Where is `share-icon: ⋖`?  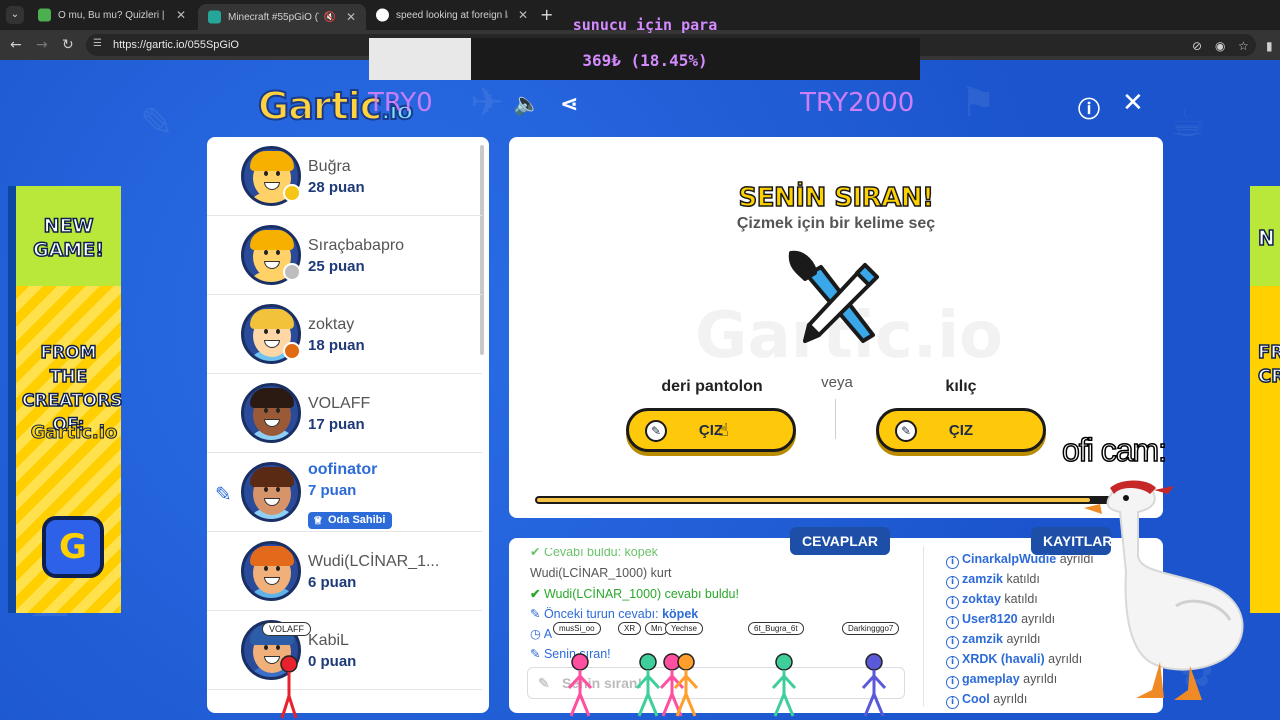
share-icon: ⋖ is located at coordinates (569, 104).